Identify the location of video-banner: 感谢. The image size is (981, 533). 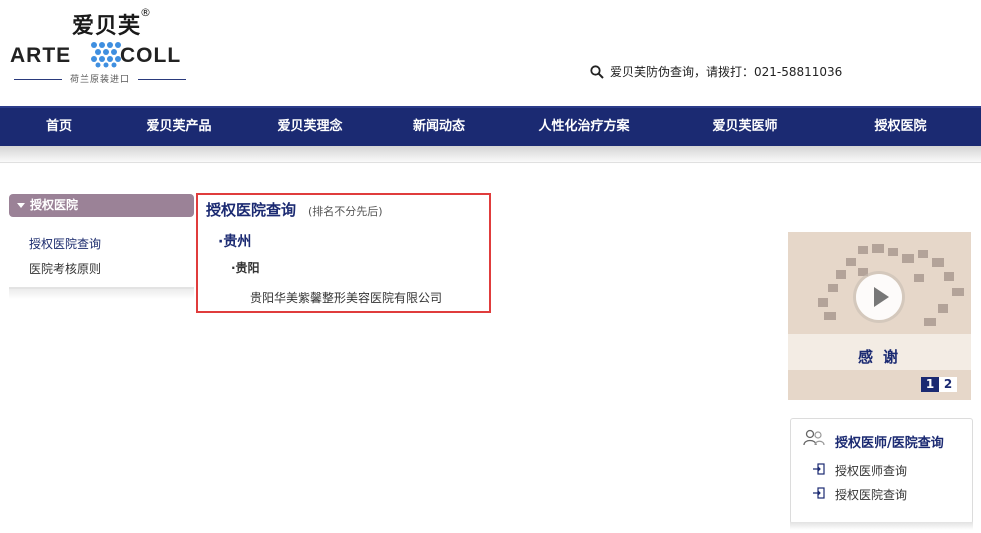
(879, 316).